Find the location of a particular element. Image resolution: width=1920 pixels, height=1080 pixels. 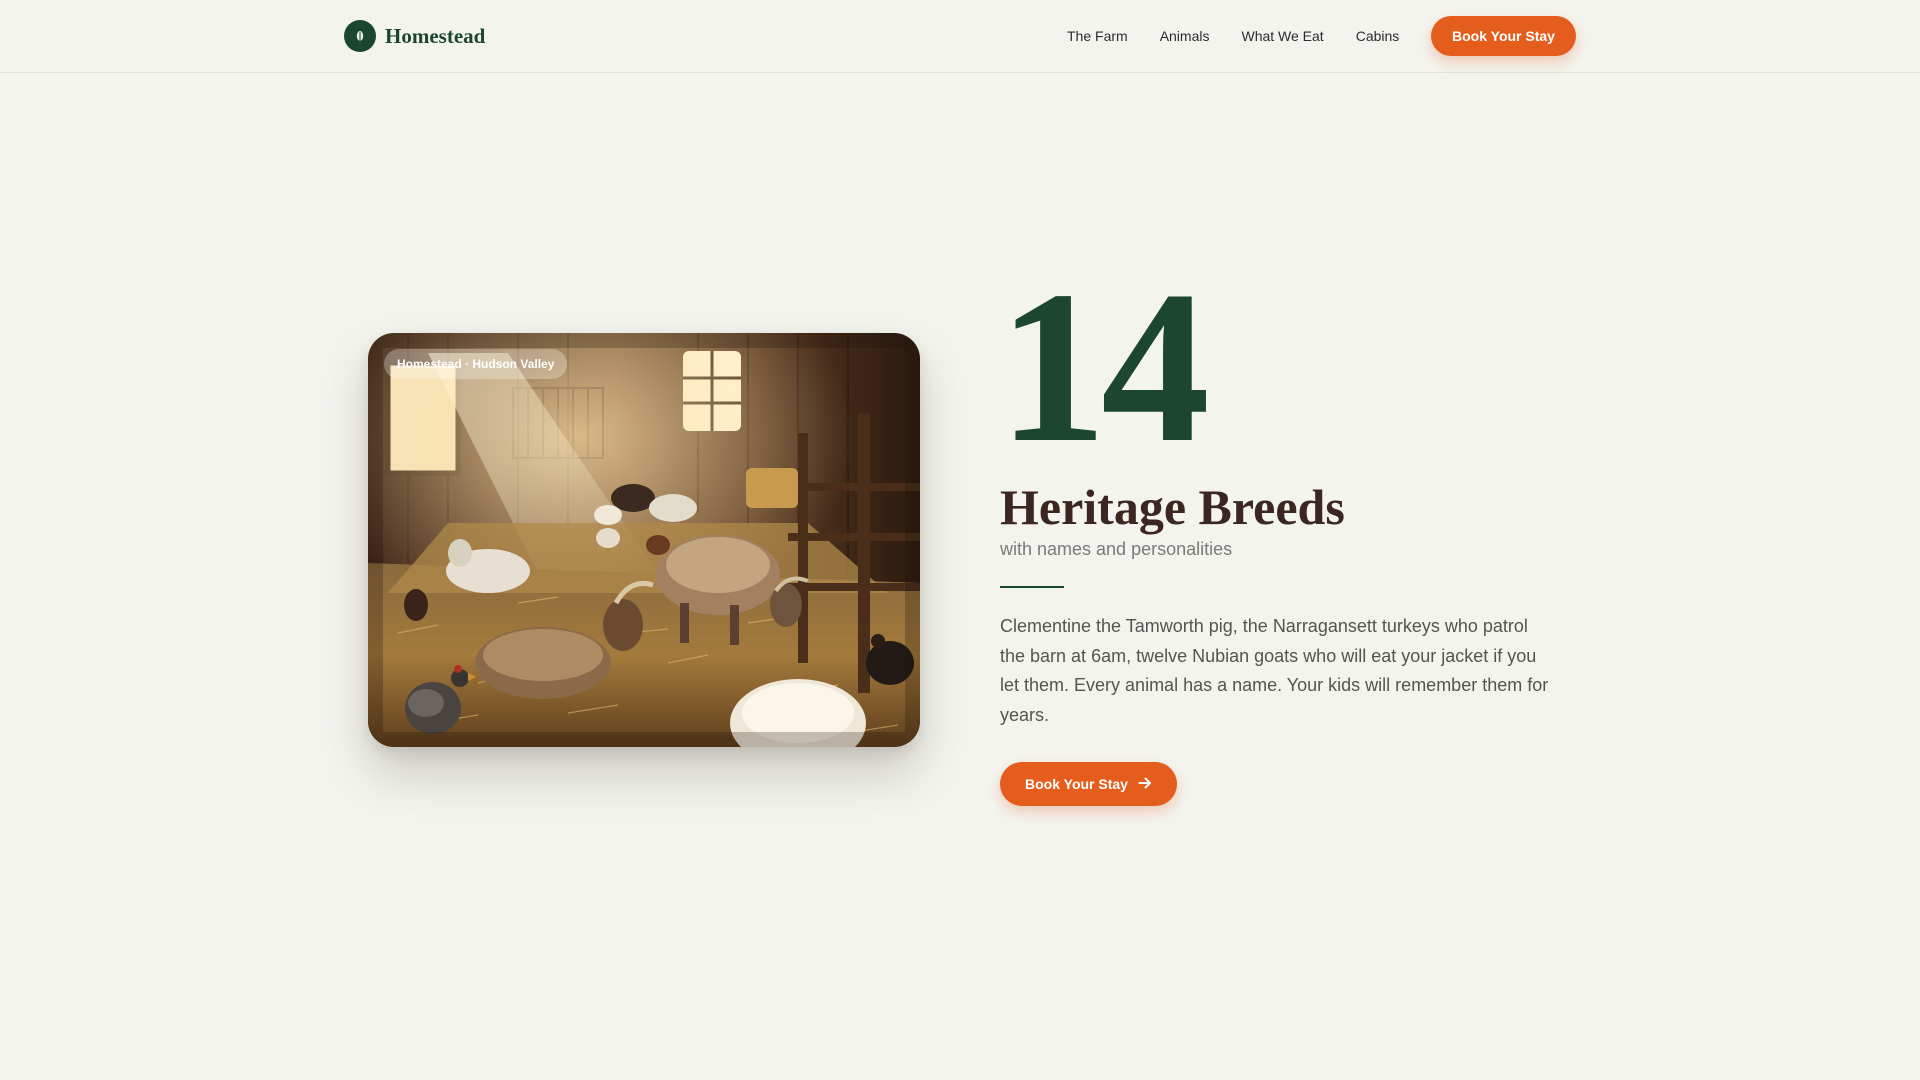

barn-animals-photo is located at coordinates (644, 540).